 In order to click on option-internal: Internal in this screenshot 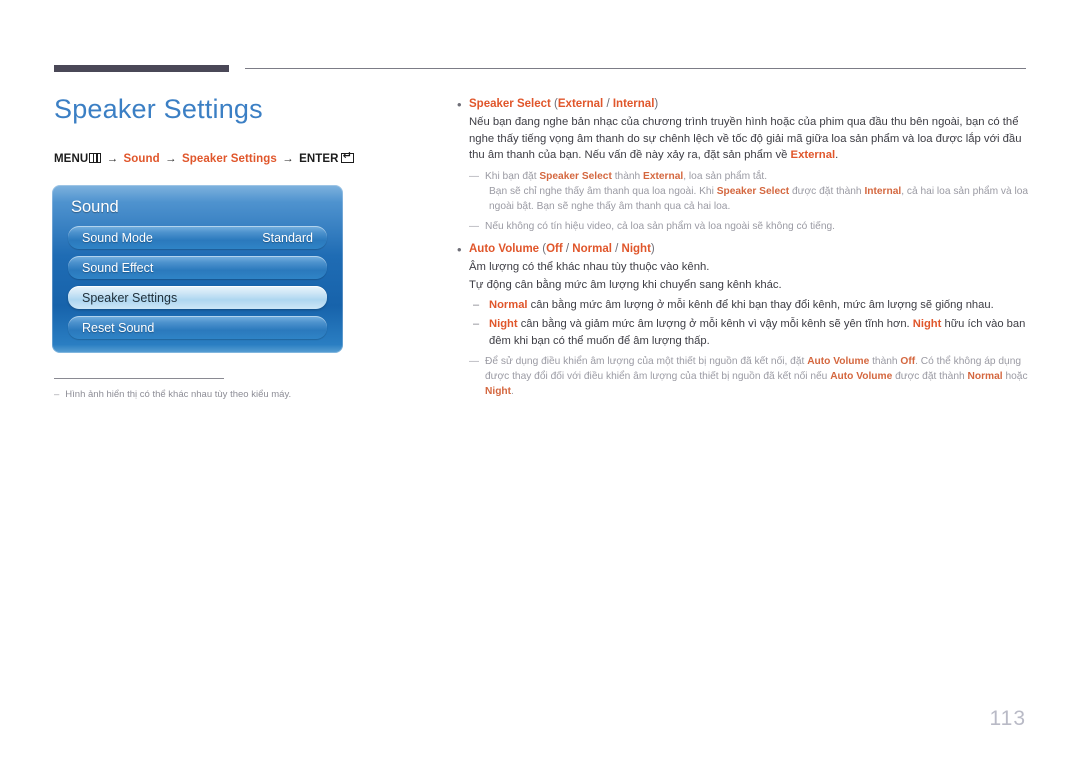, I will do `click(633, 104)`.